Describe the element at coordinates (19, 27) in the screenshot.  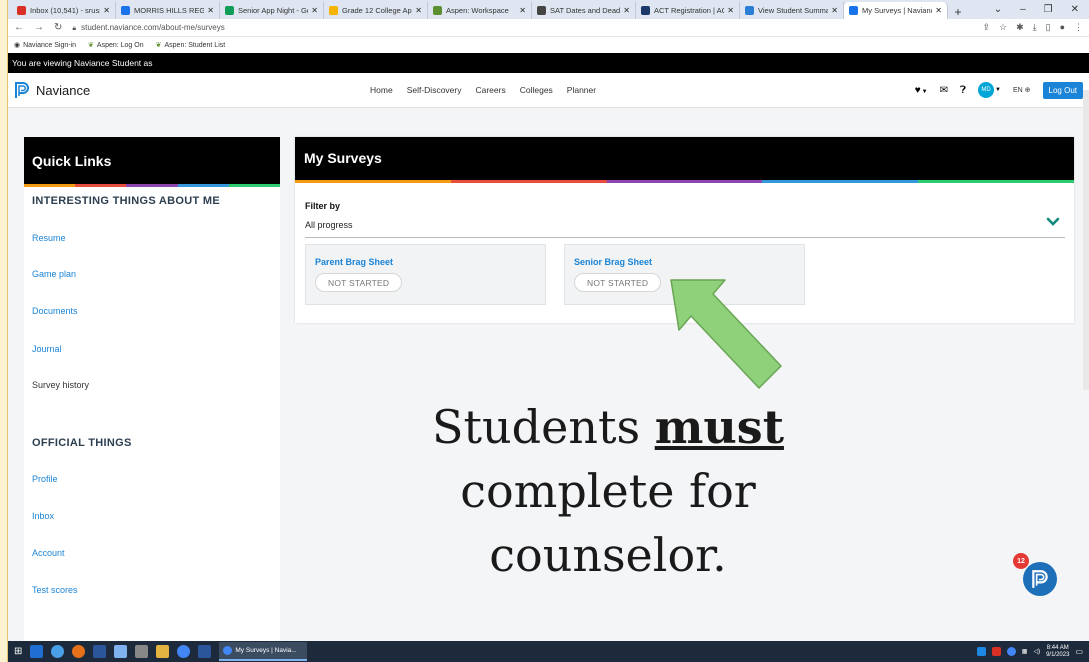
I see `back-icon: ←` at that location.